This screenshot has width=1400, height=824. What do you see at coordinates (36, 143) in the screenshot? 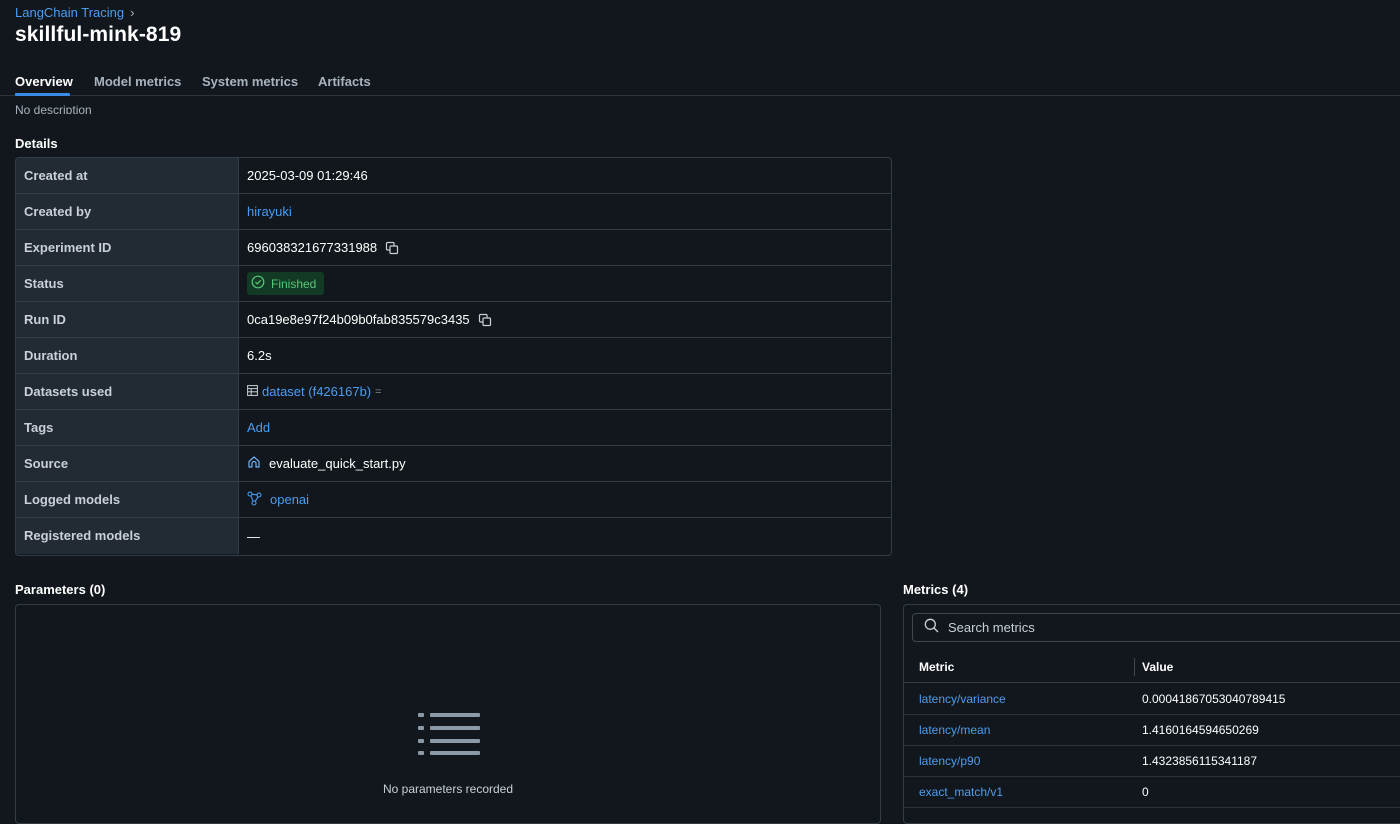
I see `details-heading: Details` at bounding box center [36, 143].